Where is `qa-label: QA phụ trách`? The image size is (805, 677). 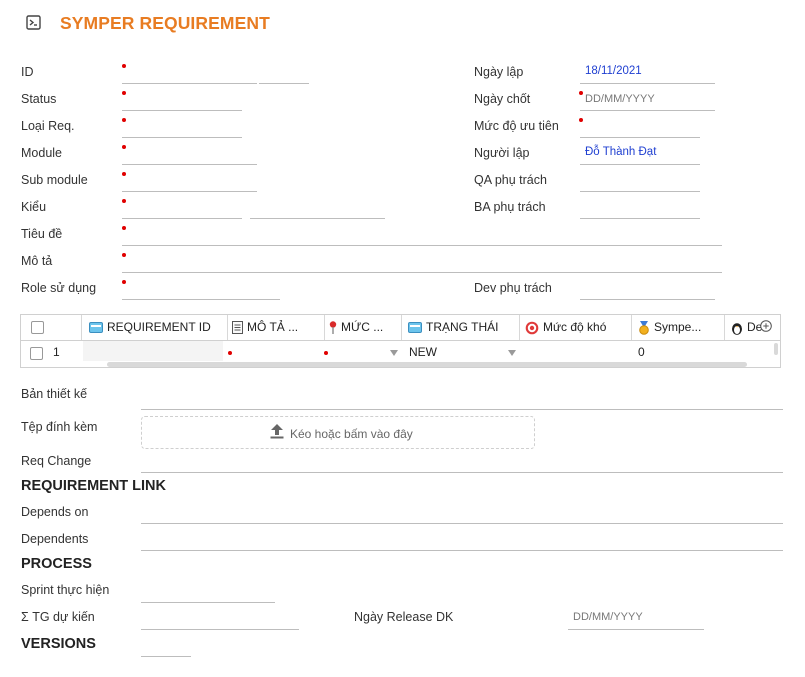 qa-label: QA phụ trách is located at coordinates (510, 180).